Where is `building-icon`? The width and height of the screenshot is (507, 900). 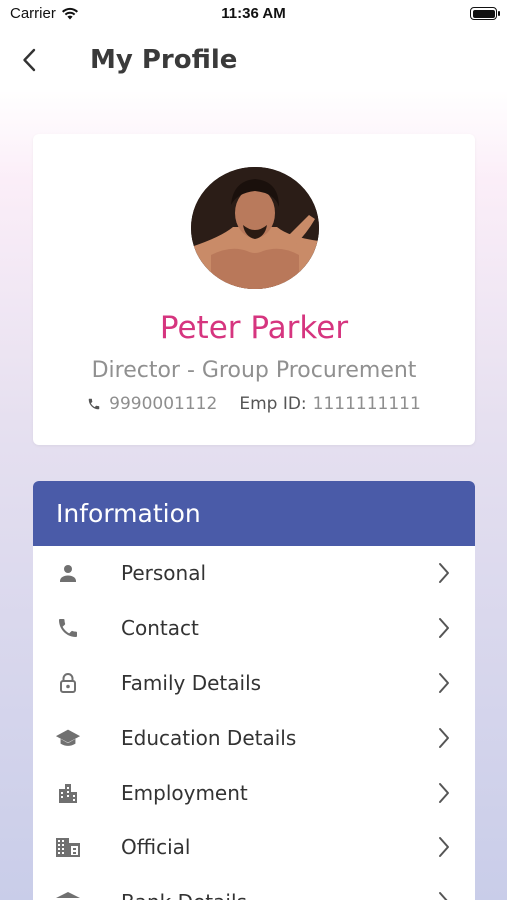
building-icon is located at coordinates (68, 847).